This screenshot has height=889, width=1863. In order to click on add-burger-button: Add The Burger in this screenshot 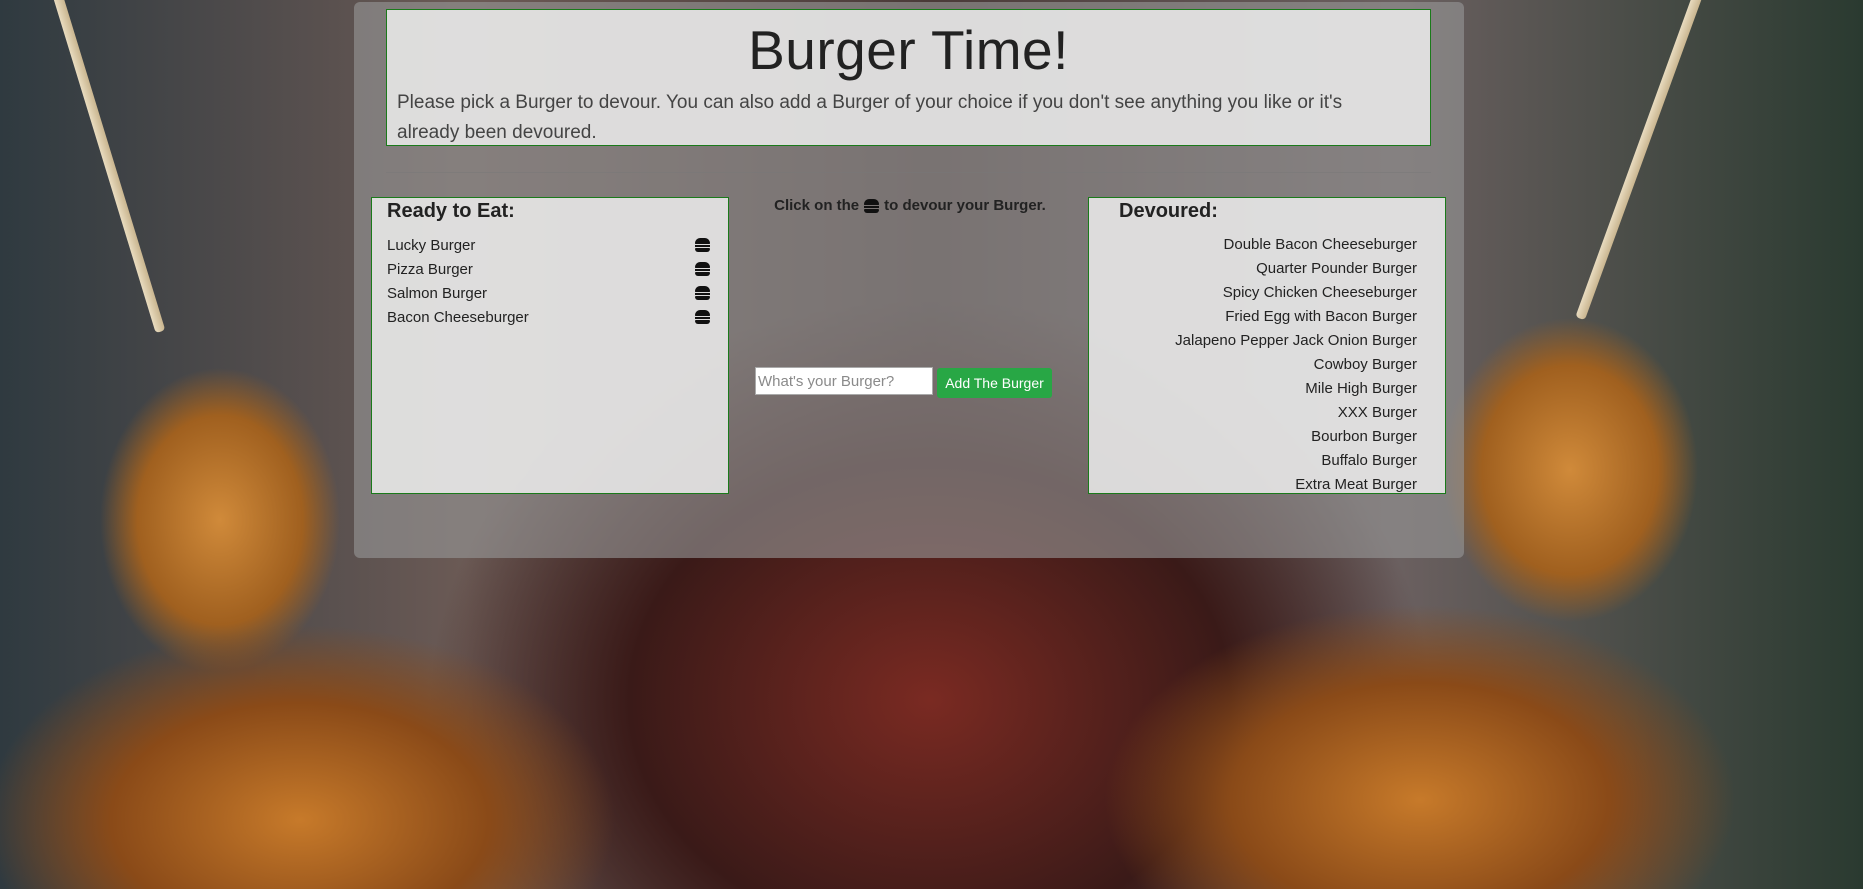, I will do `click(994, 383)`.